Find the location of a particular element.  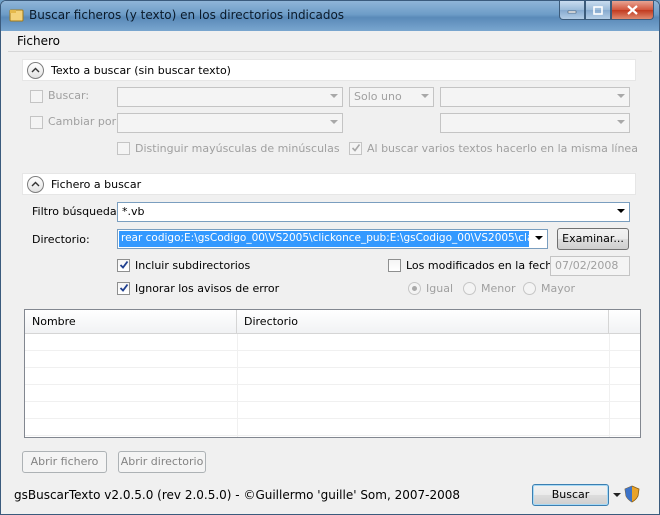

fichero-group-title: Fichero a buscar is located at coordinates (96, 184).